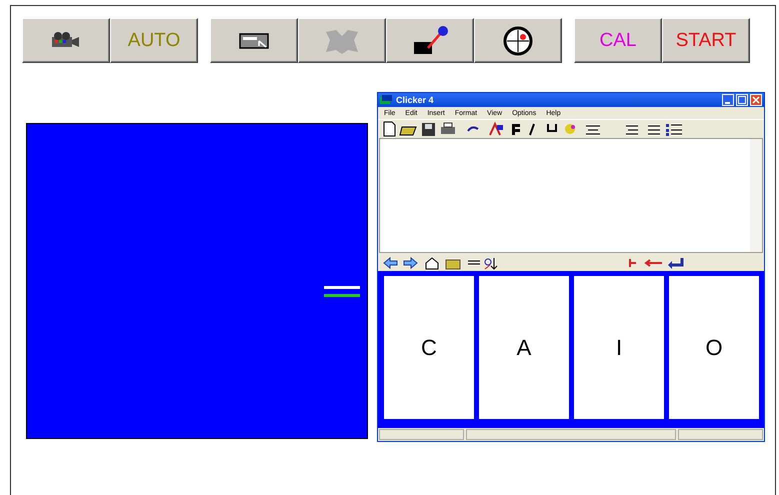  I want to click on grid-cell: I, so click(619, 347).